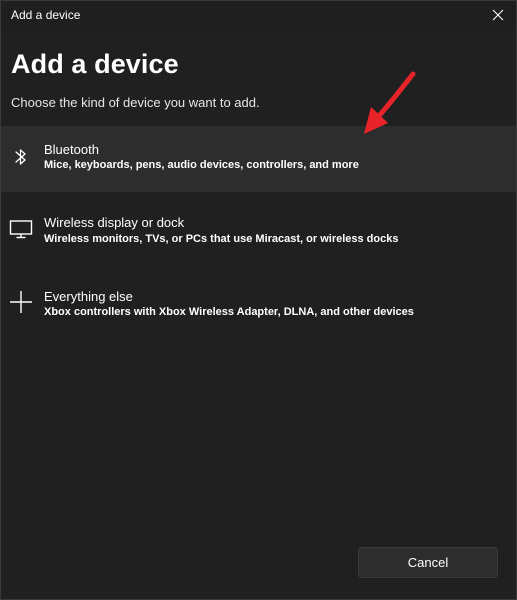  What do you see at coordinates (95, 64) in the screenshot?
I see `page-title: Add a device` at bounding box center [95, 64].